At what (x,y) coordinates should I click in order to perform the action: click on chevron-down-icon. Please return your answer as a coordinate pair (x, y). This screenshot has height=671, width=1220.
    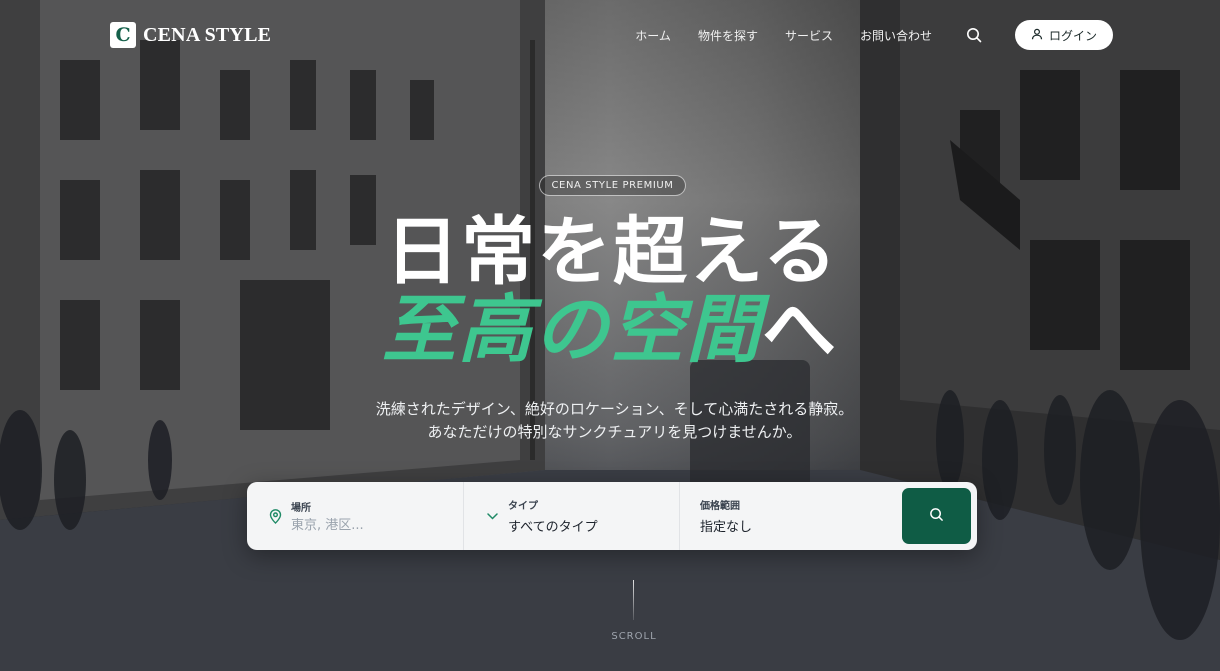
    Looking at the image, I should click on (492, 516).